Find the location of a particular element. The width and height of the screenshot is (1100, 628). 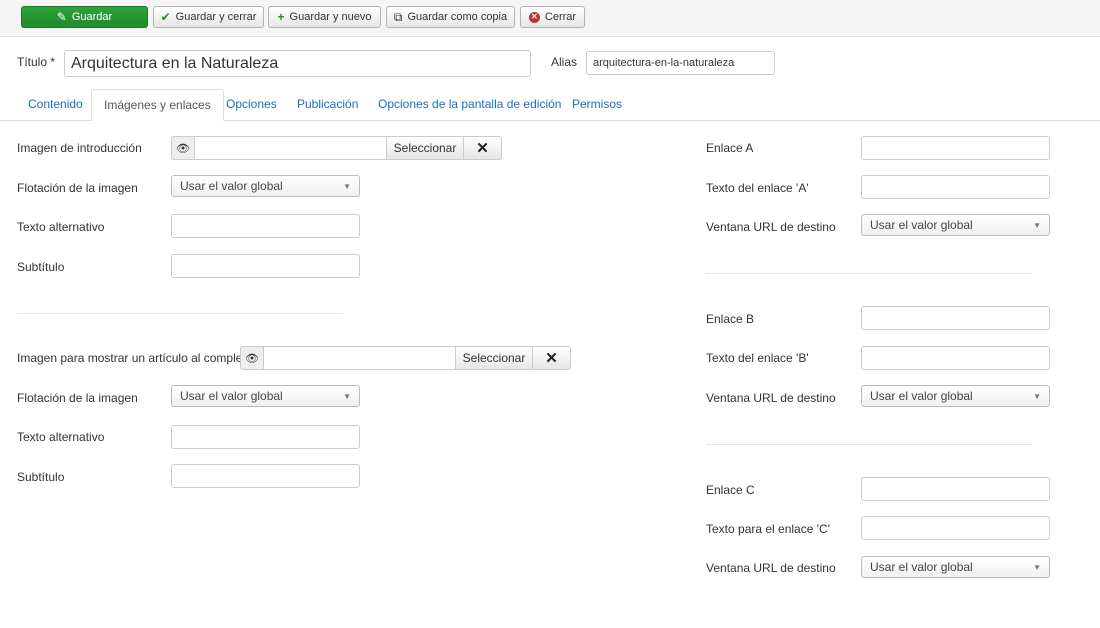

link-c-target-value: Usar el valor global is located at coordinates (921, 567).